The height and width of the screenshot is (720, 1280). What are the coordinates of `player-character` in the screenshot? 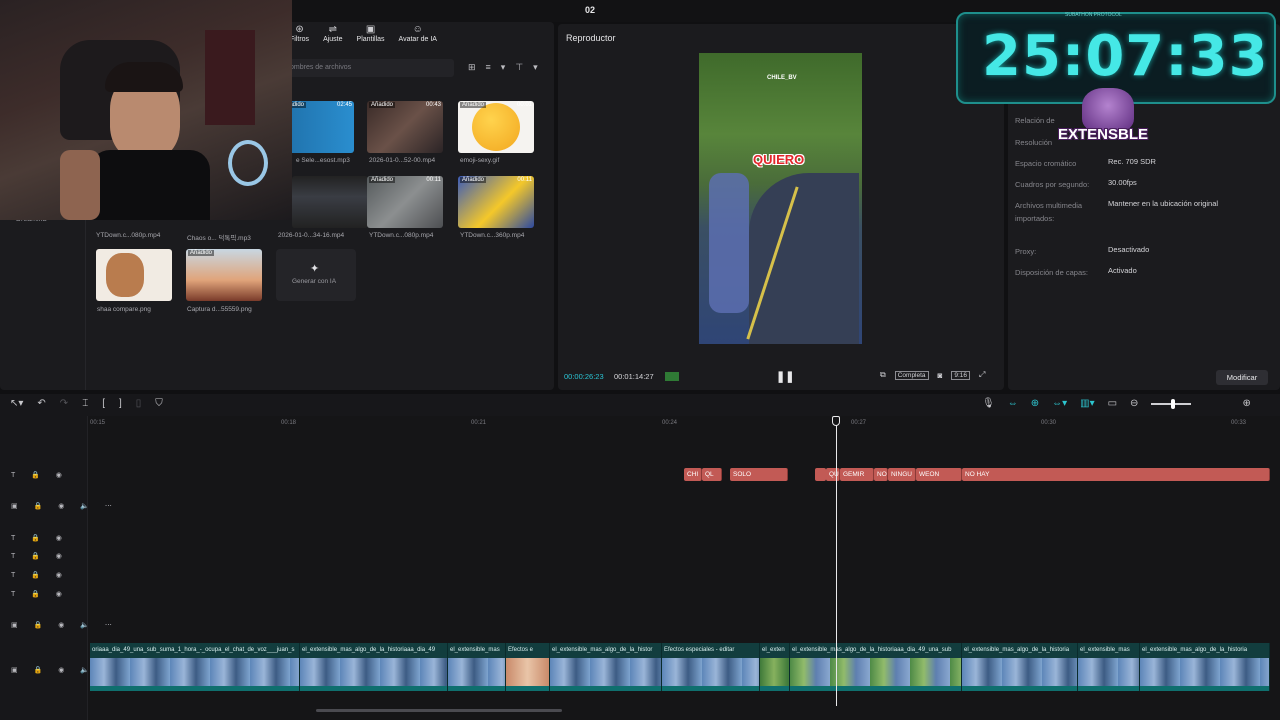 It's located at (729, 243).